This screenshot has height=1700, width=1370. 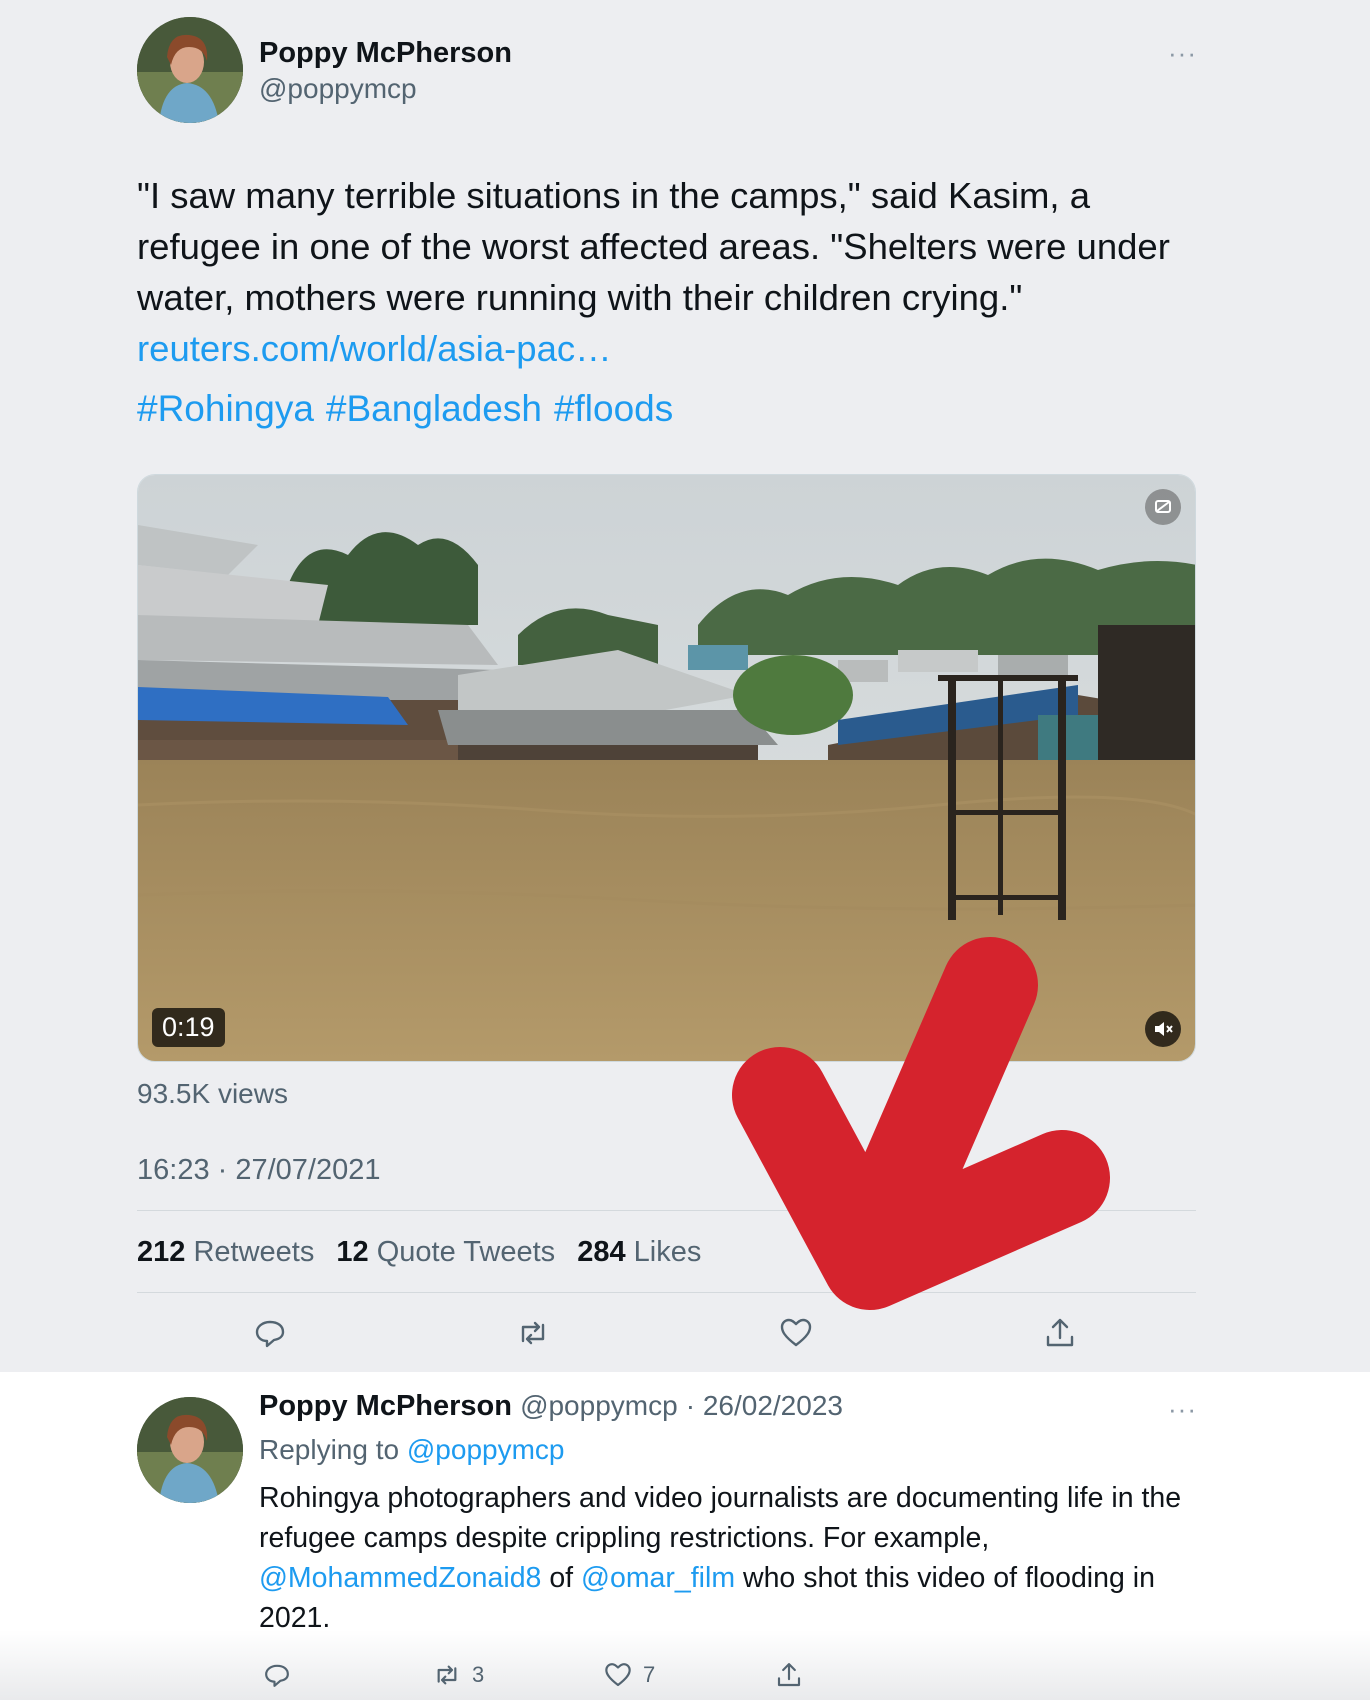 I want to click on replying-prefix: Replying to, so click(x=329, y=1449).